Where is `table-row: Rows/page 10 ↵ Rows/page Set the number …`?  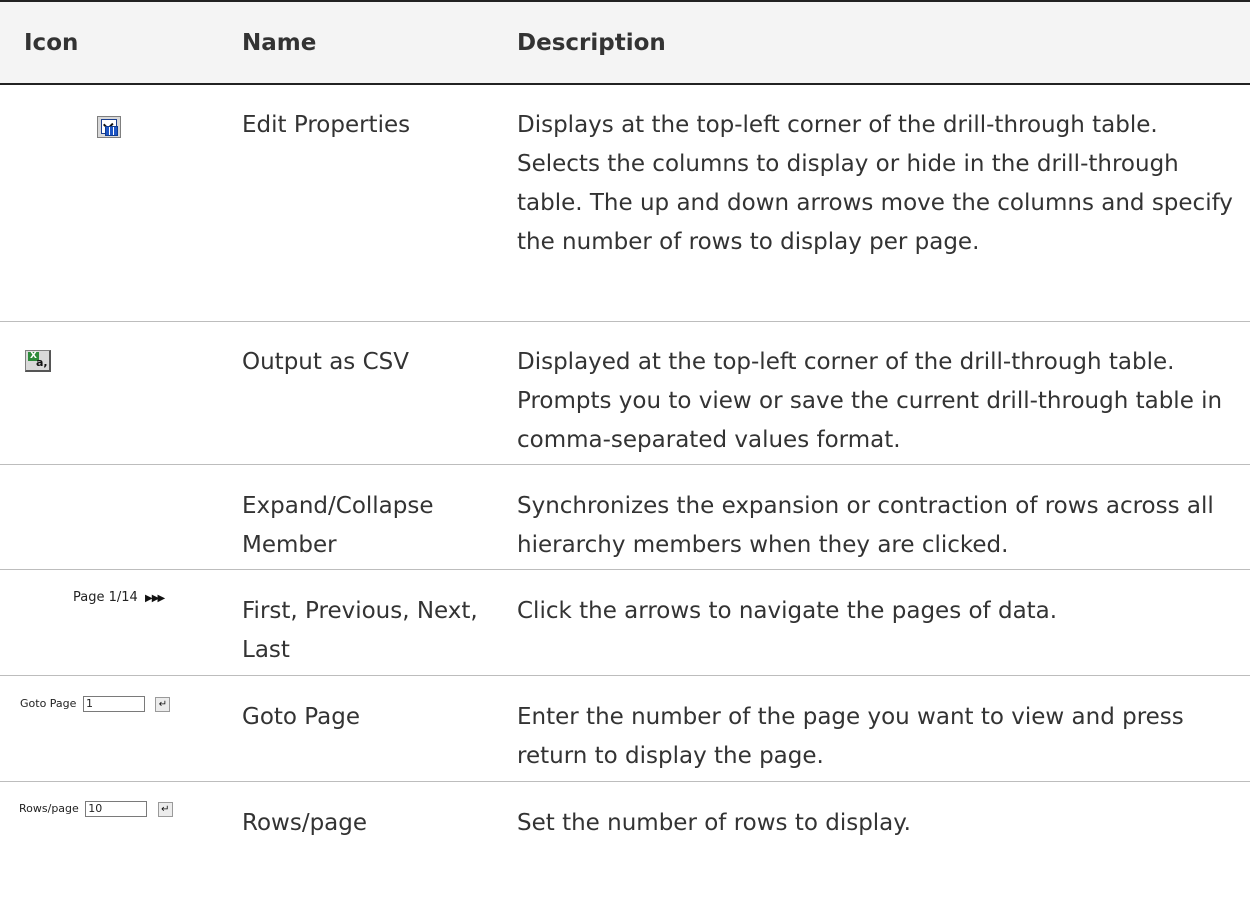
table-row: Rows/page 10 ↵ Rows/page Set the number … is located at coordinates (625, 826).